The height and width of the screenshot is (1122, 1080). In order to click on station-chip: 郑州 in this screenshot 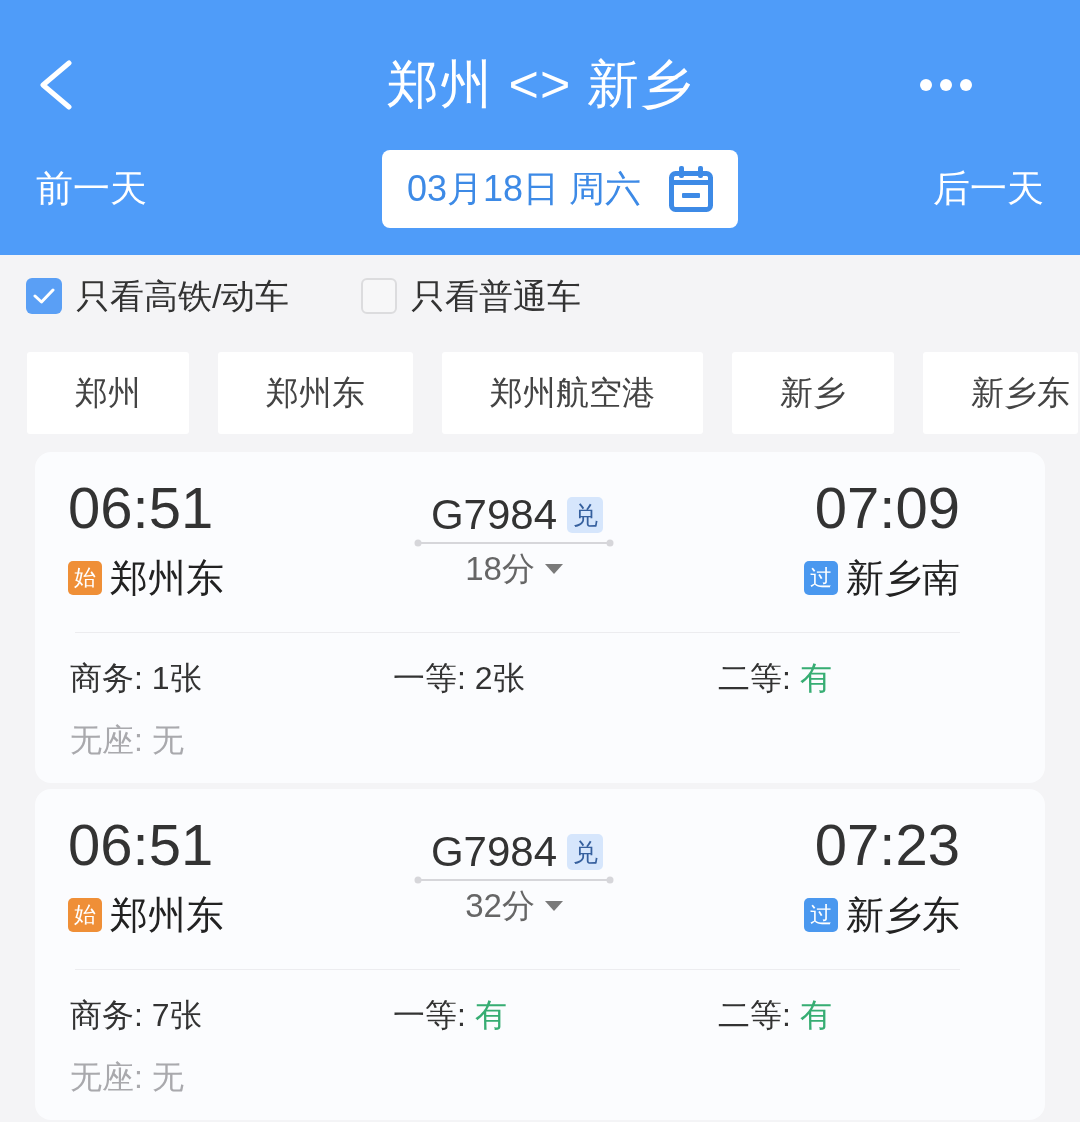, I will do `click(108, 393)`.